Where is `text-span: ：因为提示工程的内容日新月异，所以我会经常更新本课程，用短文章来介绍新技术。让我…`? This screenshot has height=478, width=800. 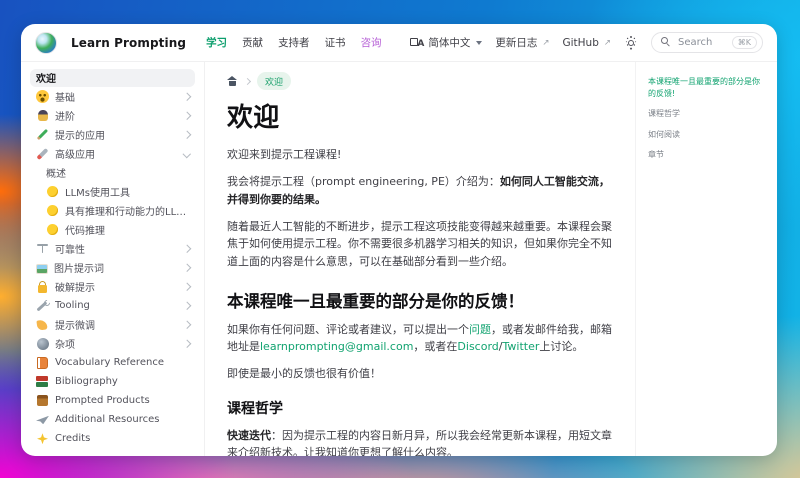
text-span: ：因为提示工程的内容日新月异，所以我会经常更新本课程，用短文章来介绍新技术。让我… is located at coordinates (419, 442).